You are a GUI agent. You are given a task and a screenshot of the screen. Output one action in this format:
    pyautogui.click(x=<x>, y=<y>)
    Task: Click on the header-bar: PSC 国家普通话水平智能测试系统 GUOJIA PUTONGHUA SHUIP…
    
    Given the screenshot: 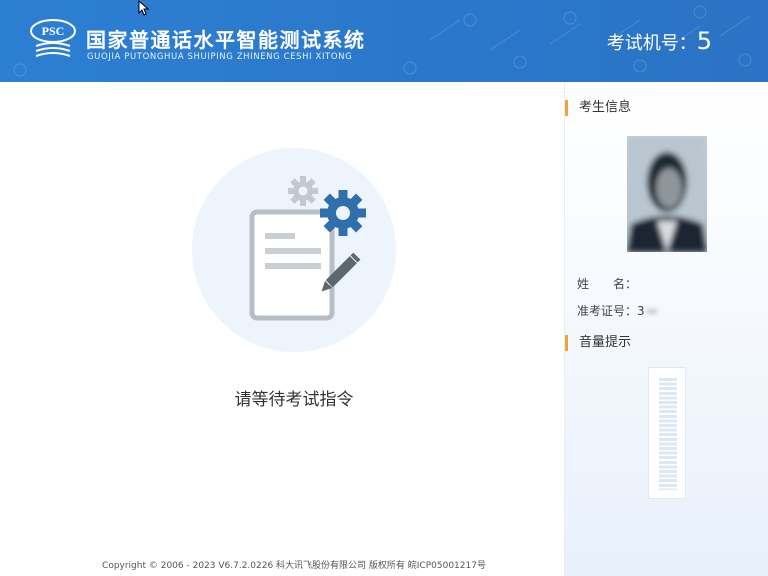 What is the action you would take?
    pyautogui.click(x=384, y=41)
    